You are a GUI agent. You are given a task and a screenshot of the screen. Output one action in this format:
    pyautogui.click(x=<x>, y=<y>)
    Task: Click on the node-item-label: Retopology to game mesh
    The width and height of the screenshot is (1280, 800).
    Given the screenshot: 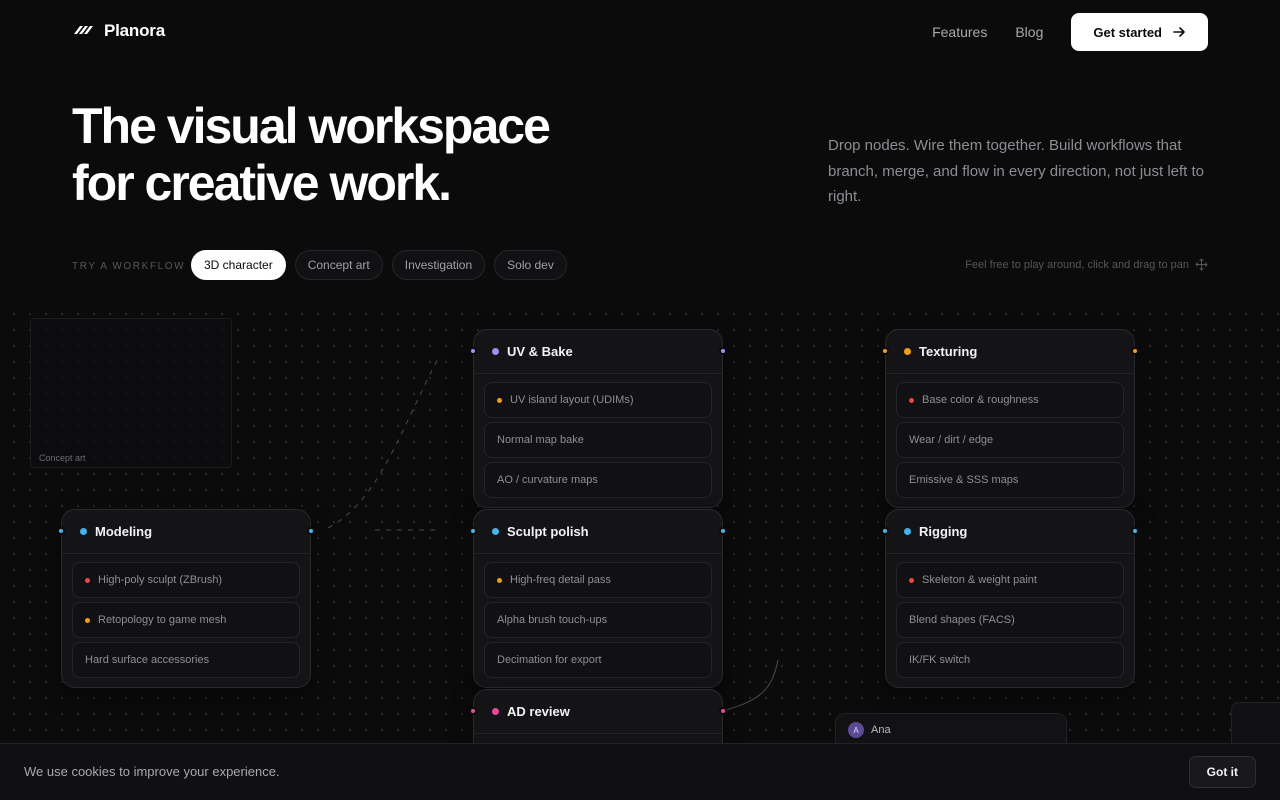 What is the action you would take?
    pyautogui.click(x=162, y=620)
    